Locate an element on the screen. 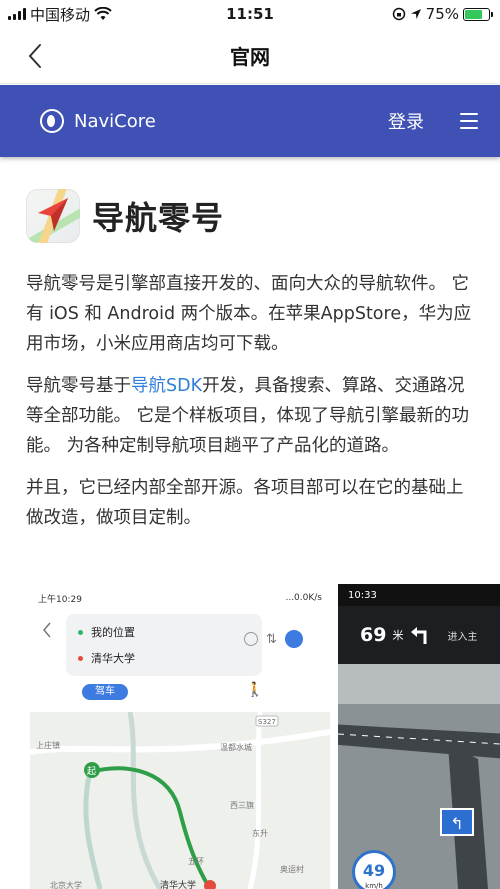  s1-place6: 清华大学 is located at coordinates (178, 884).